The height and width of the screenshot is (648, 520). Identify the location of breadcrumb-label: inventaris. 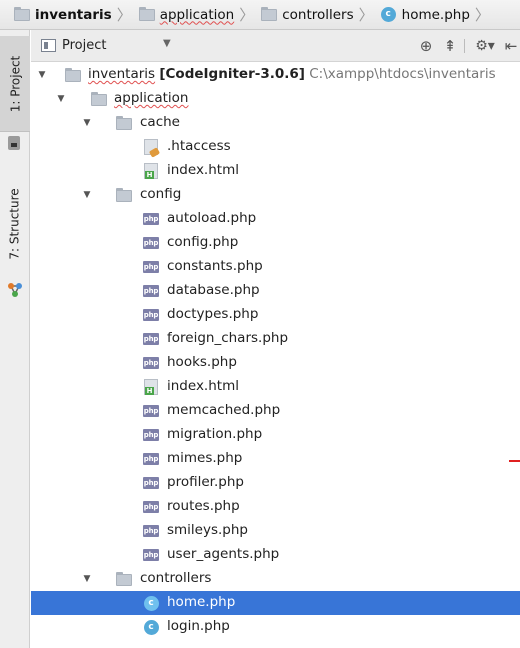
(73, 14).